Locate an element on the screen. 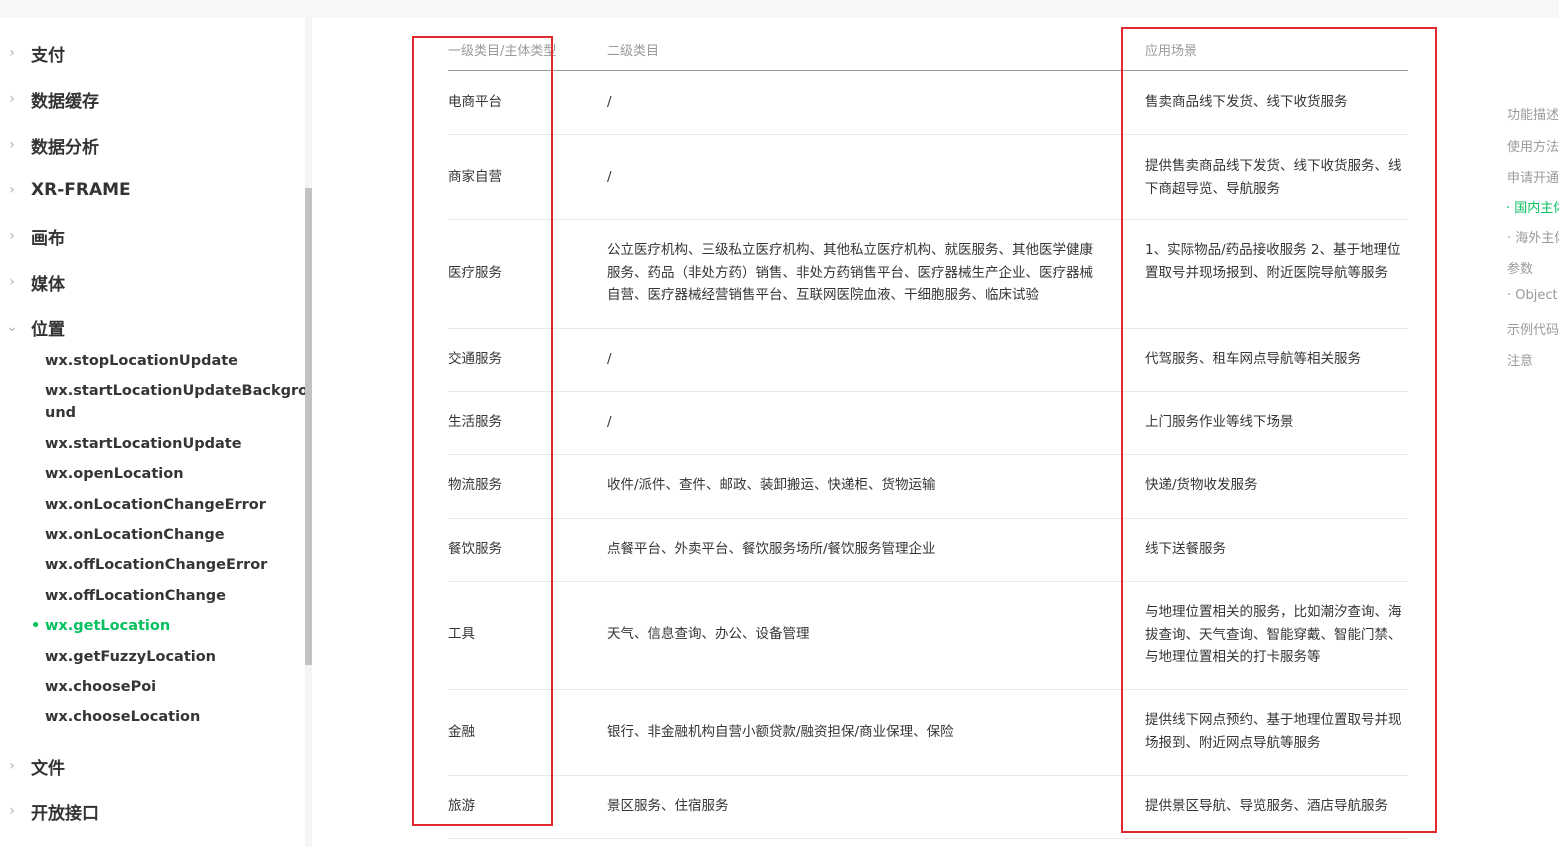 Image resolution: width=1559 pixels, height=847 pixels. table-cell: 天气、信息查询、办公、设备管理 is located at coordinates (708, 634).